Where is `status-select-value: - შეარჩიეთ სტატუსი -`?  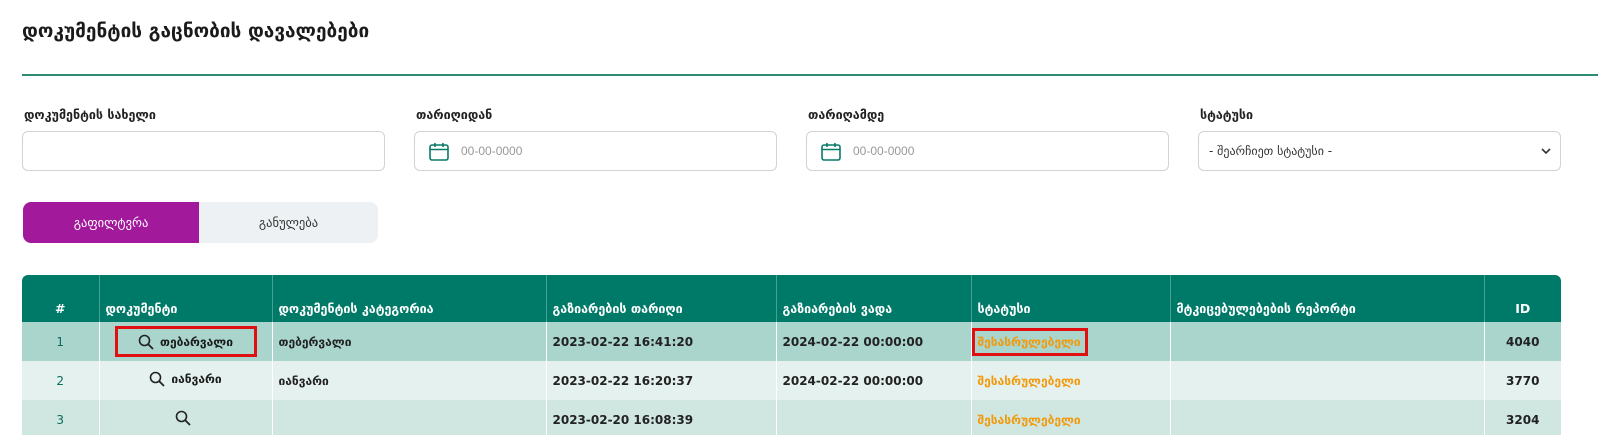 status-select-value: - შეარჩიეთ სტატუსი - is located at coordinates (1271, 151).